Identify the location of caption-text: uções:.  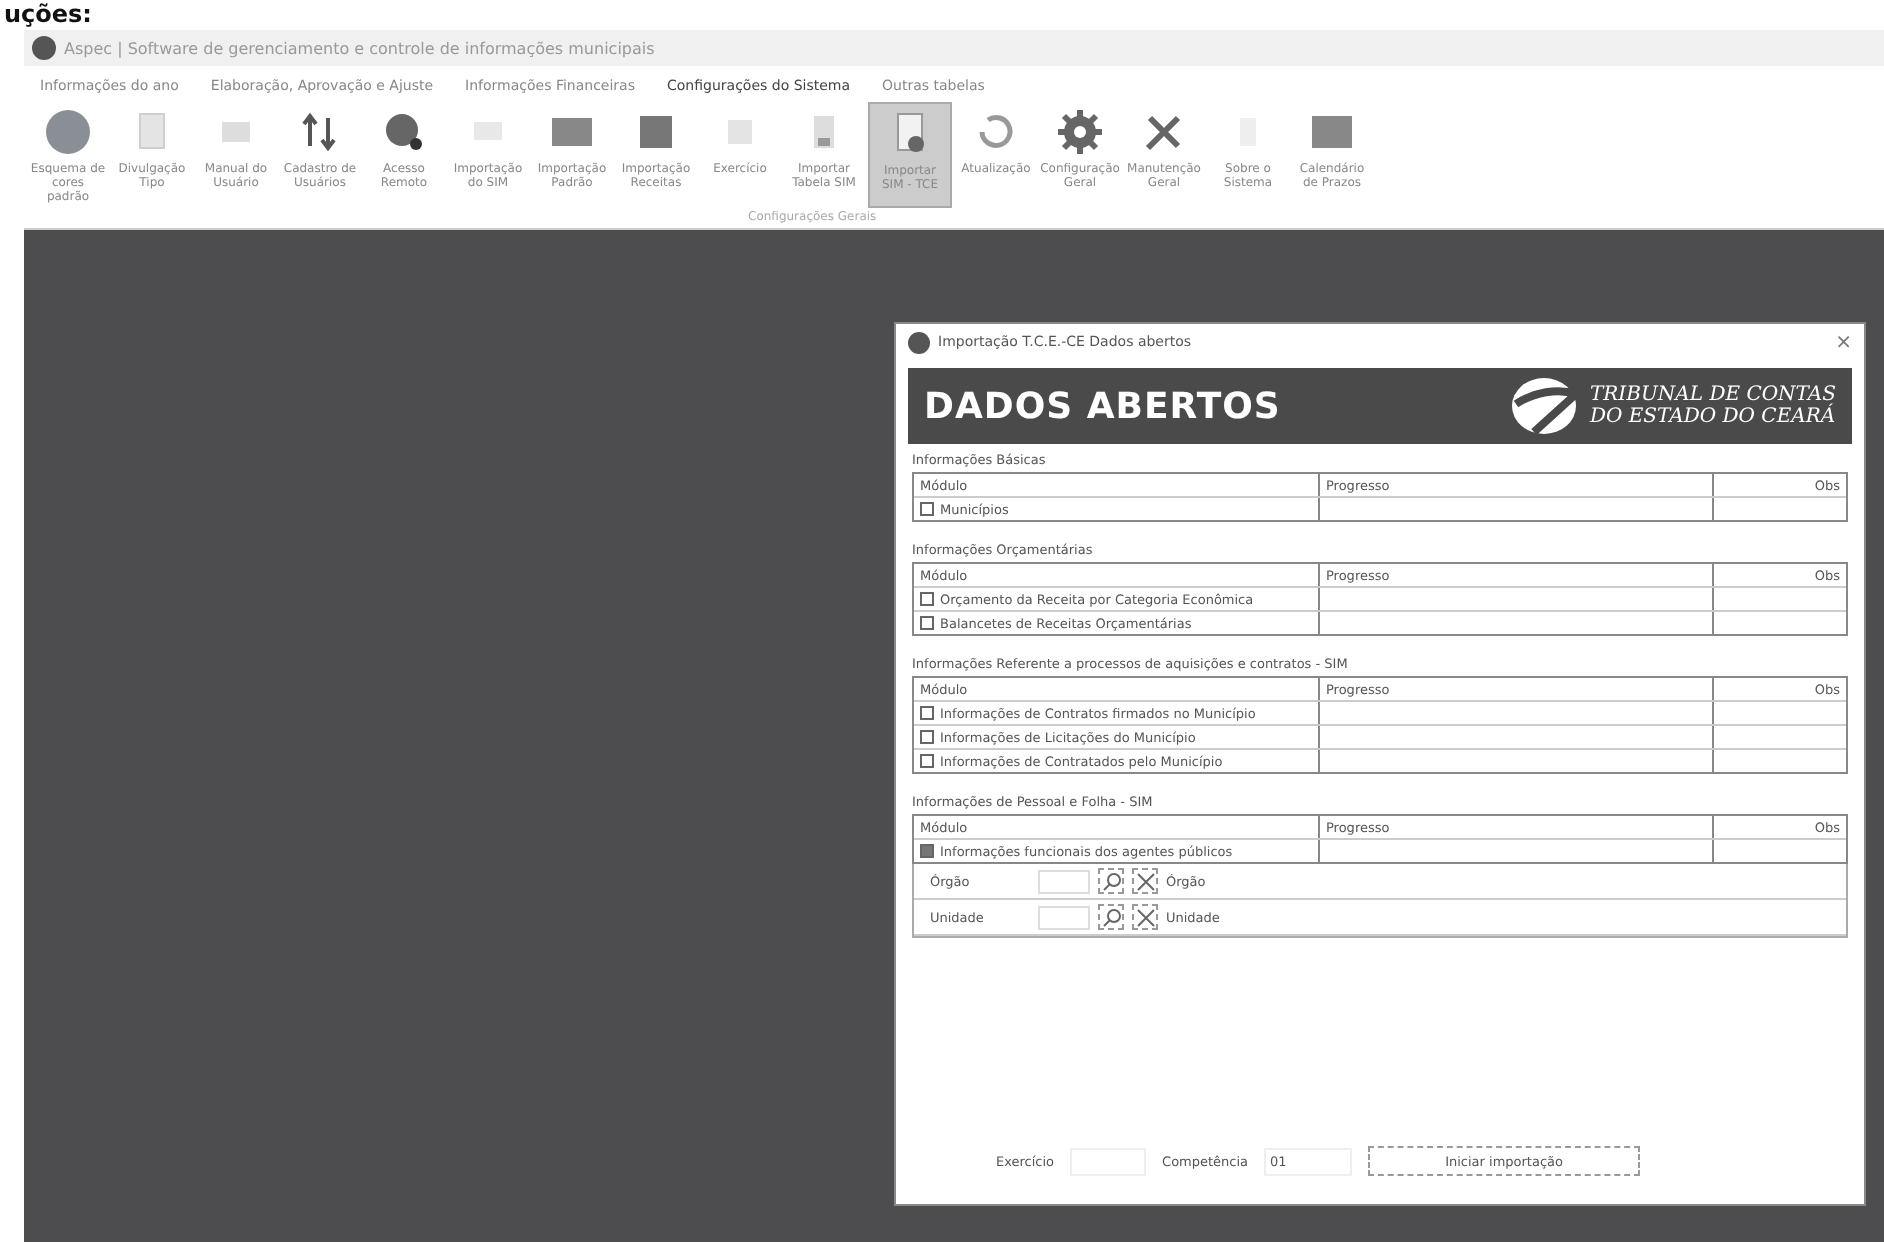
(48, 15).